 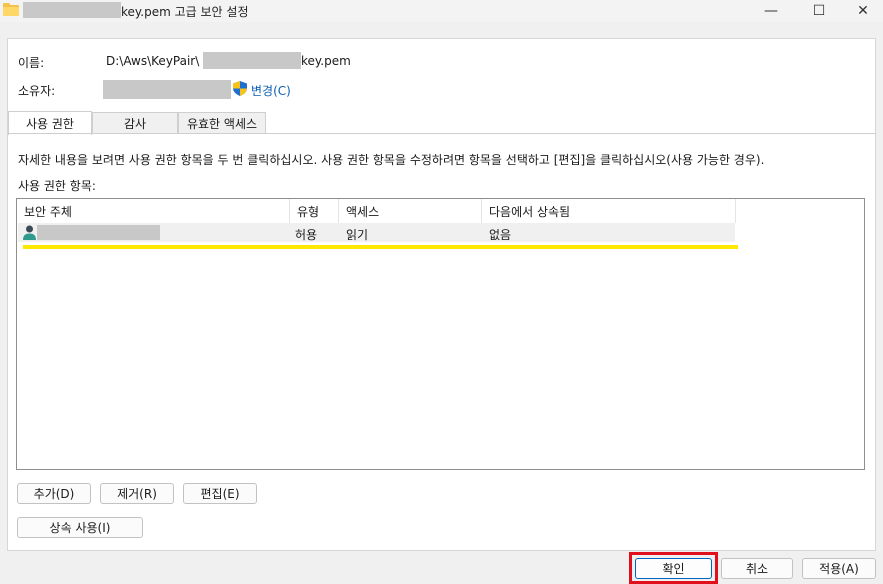 I want to click on window-title: key.pem 고급 보안 설정, so click(x=185, y=12).